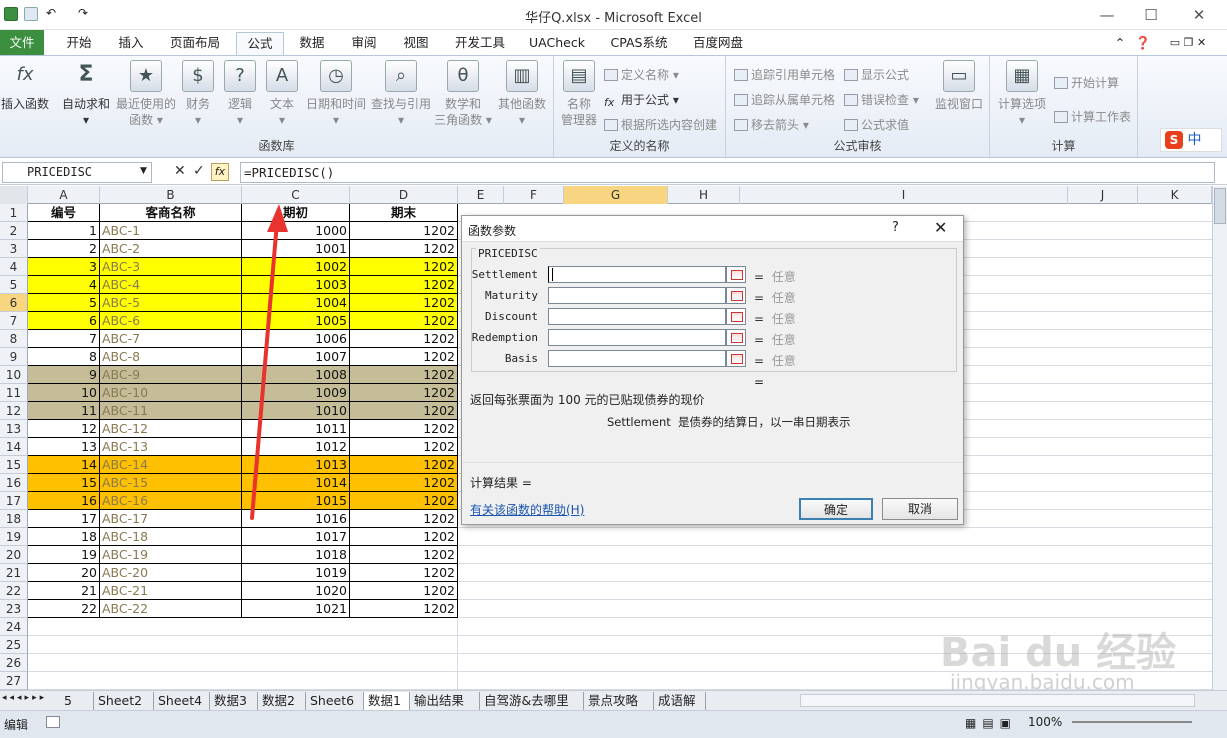 The width and height of the screenshot is (1227, 738). What do you see at coordinates (14, 249) in the screenshot?
I see `row-header: 3` at bounding box center [14, 249].